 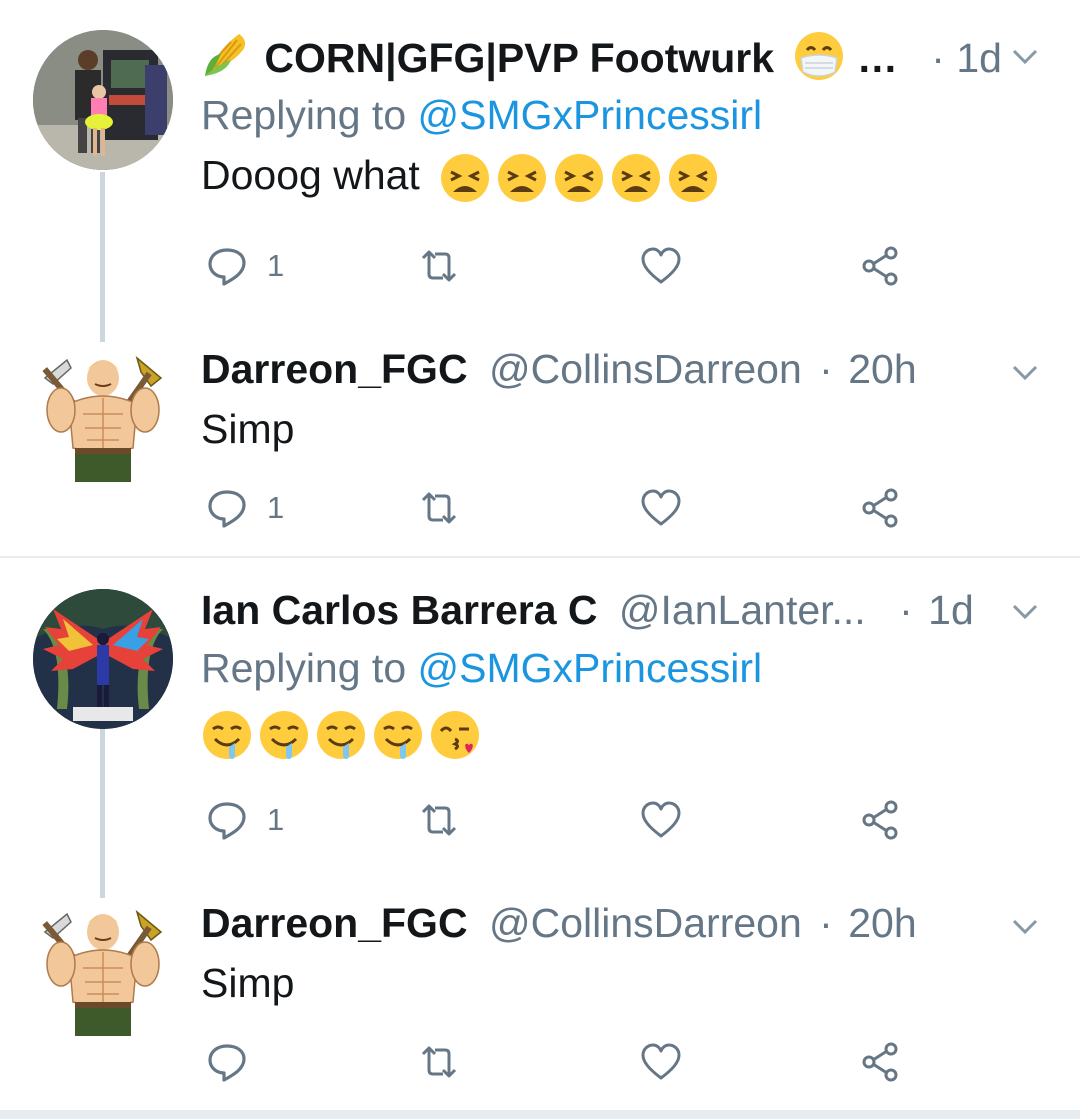 I want to click on tweet-text, so click(x=625, y=732).